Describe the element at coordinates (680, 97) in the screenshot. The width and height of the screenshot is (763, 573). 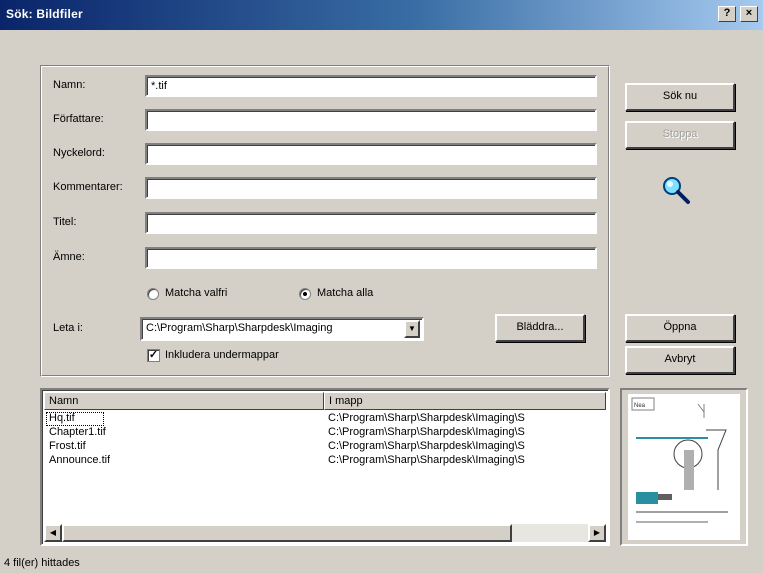
I see `search-now-button: Sök nu` at that location.